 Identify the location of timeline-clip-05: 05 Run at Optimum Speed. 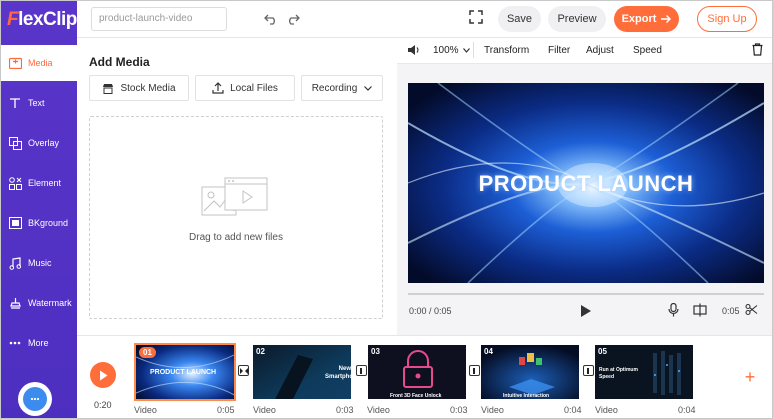
(644, 372).